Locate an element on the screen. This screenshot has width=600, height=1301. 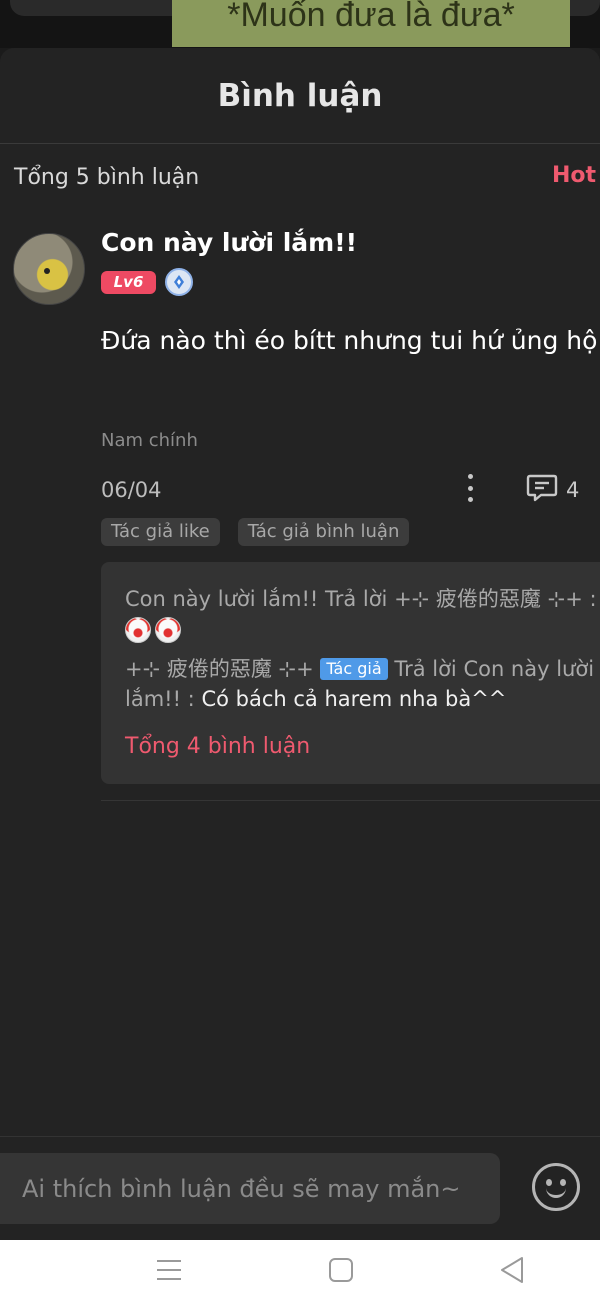
avatar is located at coordinates (49, 269).